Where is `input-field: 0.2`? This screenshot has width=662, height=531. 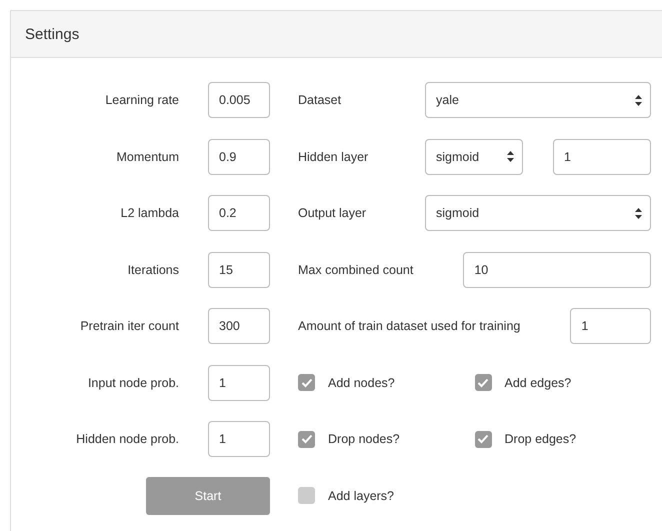 input-field: 0.2 is located at coordinates (239, 213).